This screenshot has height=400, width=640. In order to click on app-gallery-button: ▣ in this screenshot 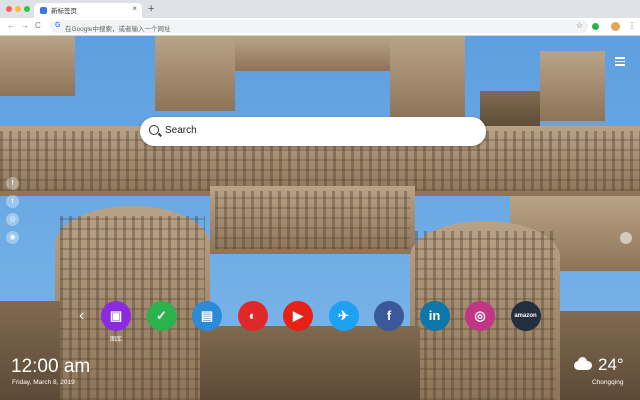, I will do `click(116, 316)`.